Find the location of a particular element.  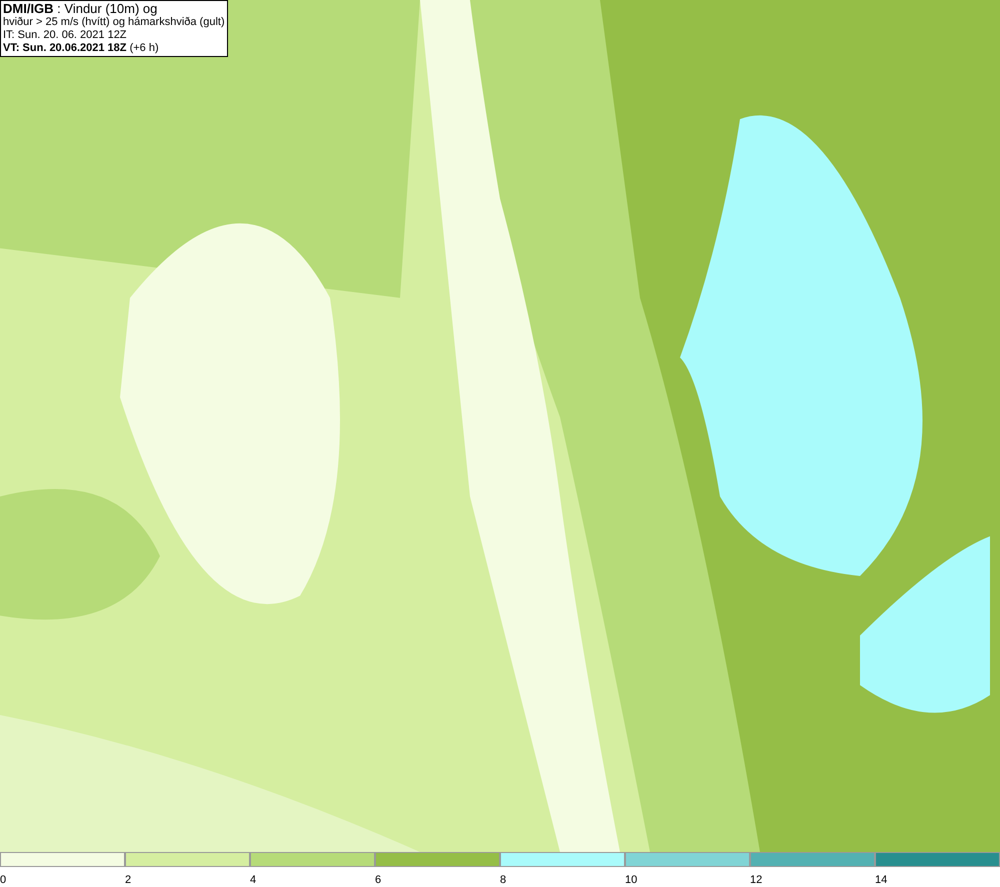

title-line: VT: Sun. 20.06.2021 18Z (+6 h) is located at coordinates (81, 48).